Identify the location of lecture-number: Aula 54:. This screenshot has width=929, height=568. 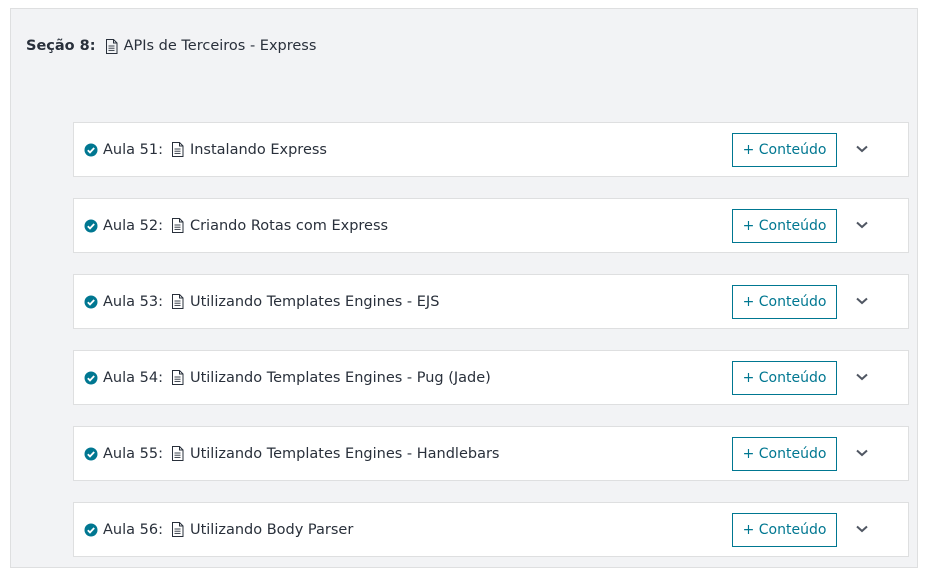
(133, 377).